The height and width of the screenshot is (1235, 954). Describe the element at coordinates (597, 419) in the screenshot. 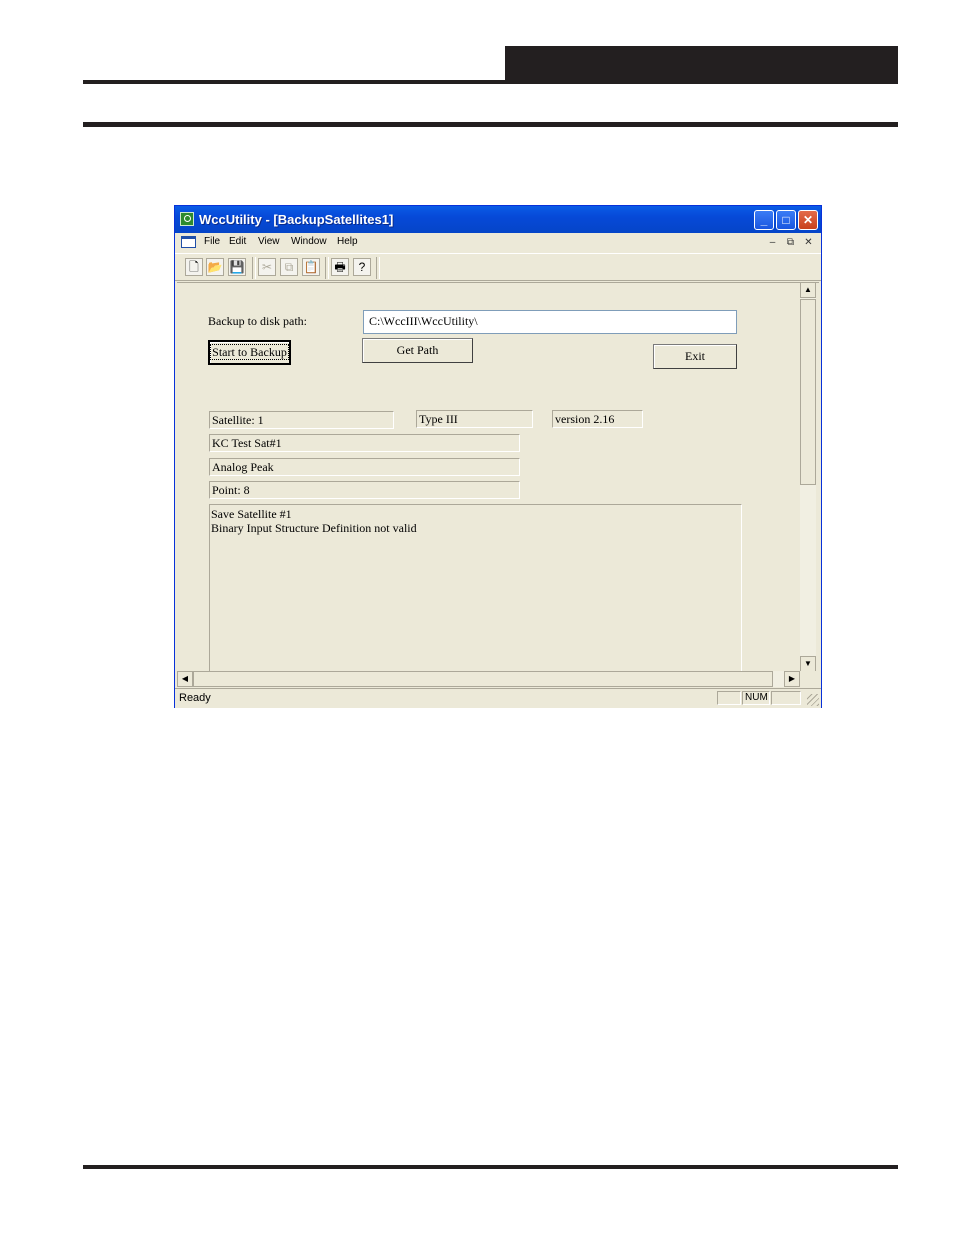

I see `version-field: version 2.16` at that location.